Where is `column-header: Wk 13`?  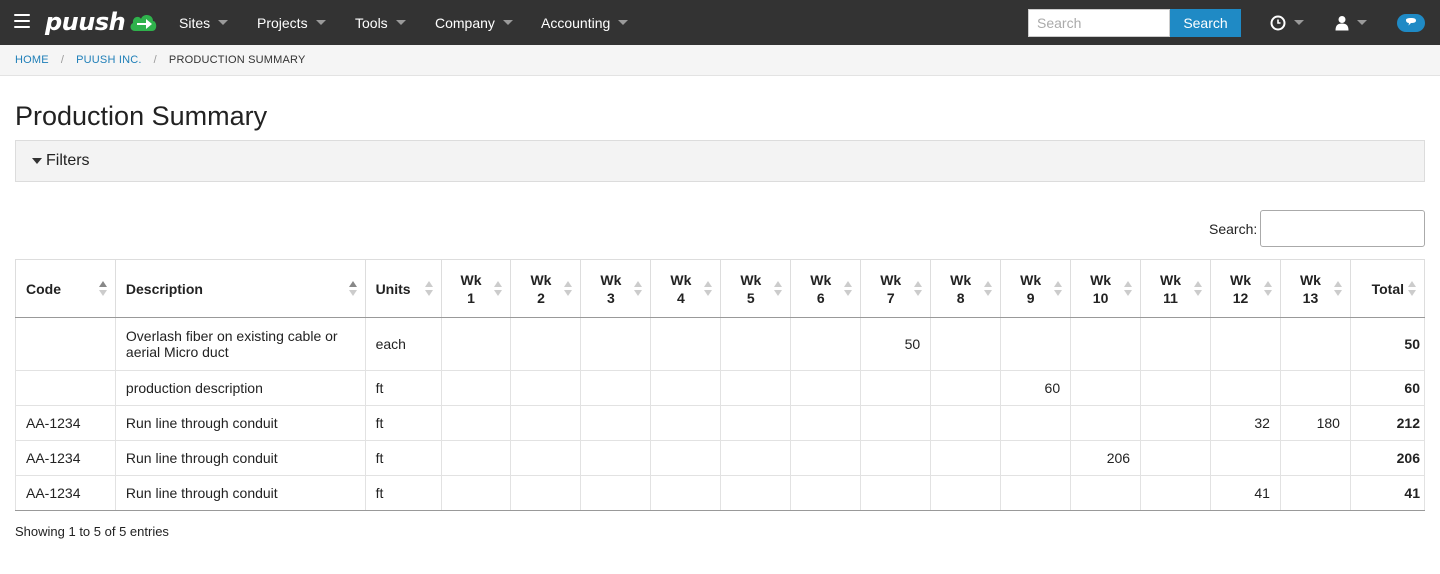
column-header: Wk 13 is located at coordinates (1315, 288).